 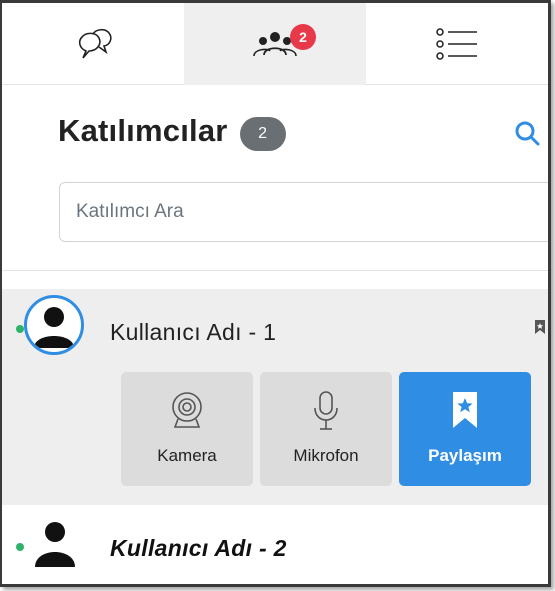 I want to click on page-title: Katılımcılar, so click(x=143, y=130).